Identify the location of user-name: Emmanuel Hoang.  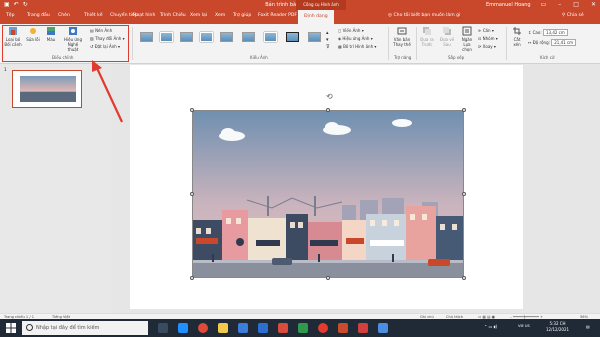
(508, 5).